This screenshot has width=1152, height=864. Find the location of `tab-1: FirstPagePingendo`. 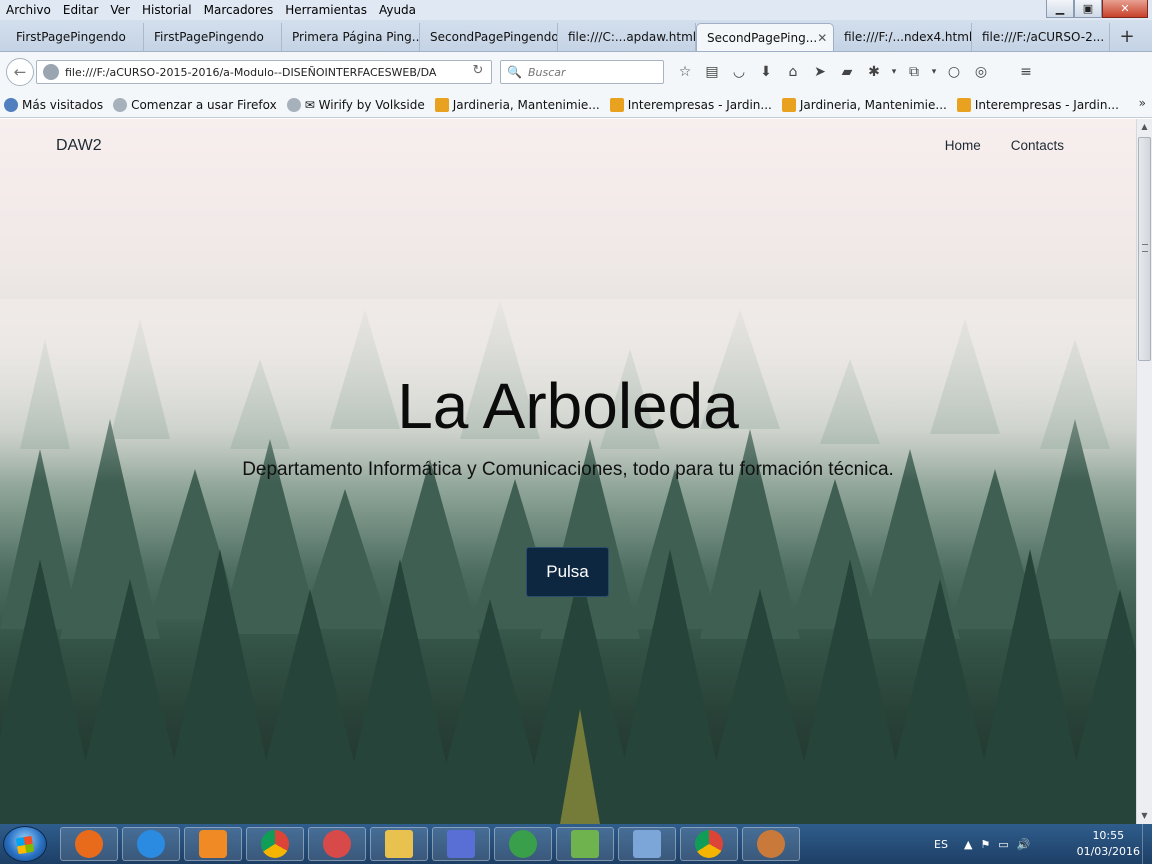

tab-1: FirstPagePingendo is located at coordinates (75, 37).